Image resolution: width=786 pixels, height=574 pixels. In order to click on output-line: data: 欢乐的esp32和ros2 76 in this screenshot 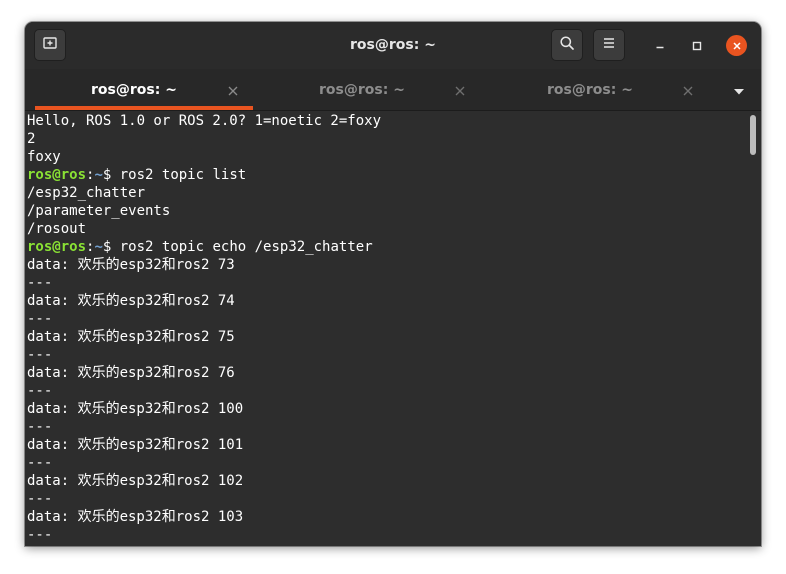, I will do `click(131, 373)`.